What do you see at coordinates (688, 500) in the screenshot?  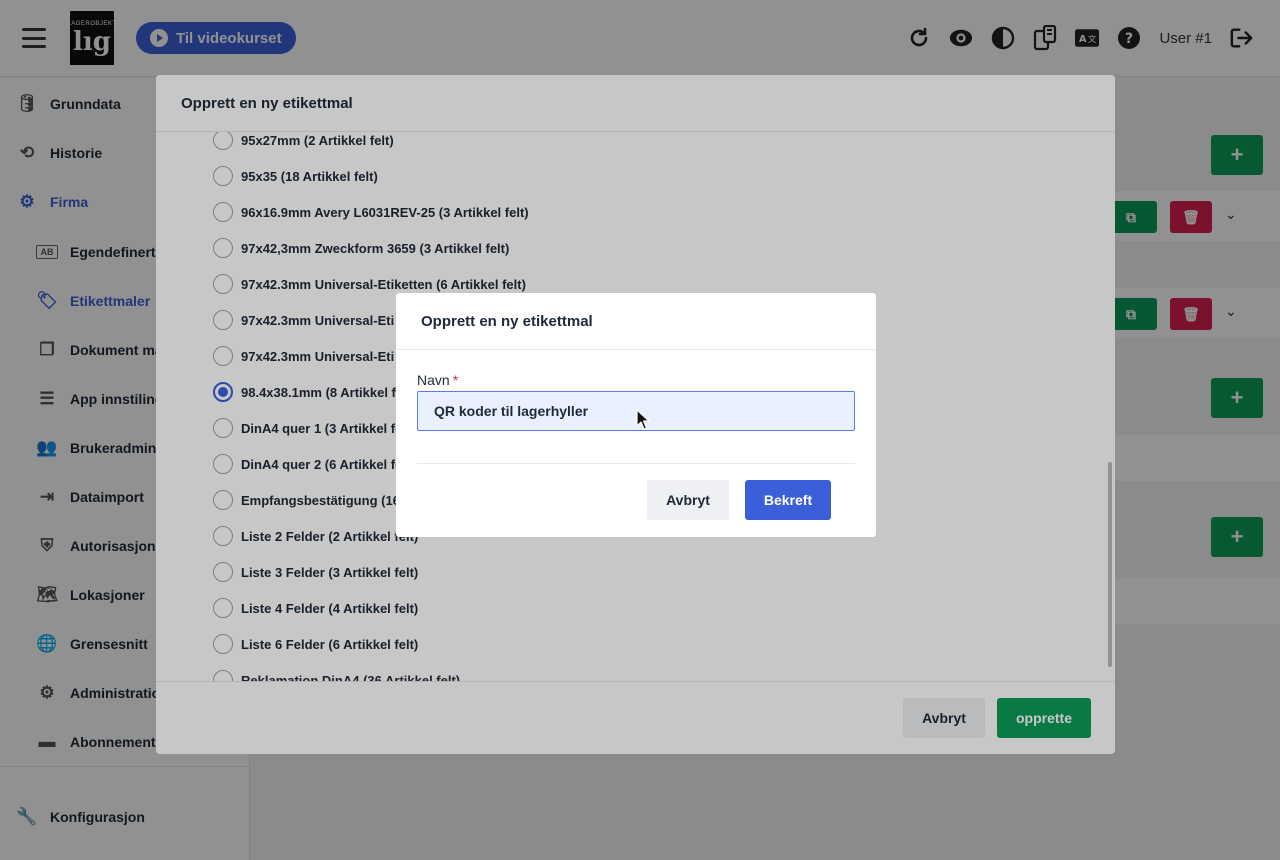 I see `dialog-cancel-button: Avbryt` at bounding box center [688, 500].